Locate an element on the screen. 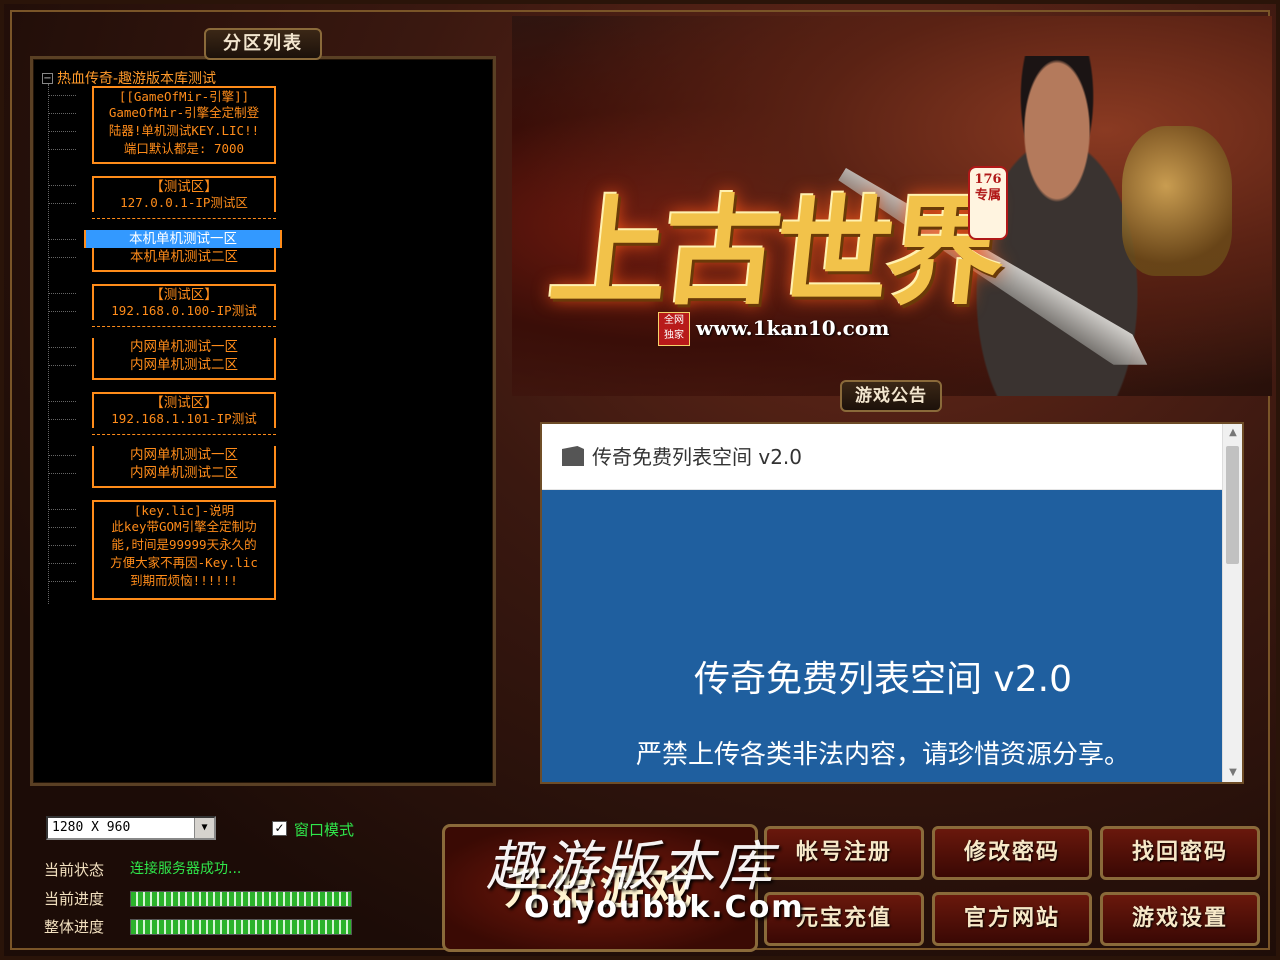 The width and height of the screenshot is (1280, 960). notice-body-text: 严禁上传各类非法内容，请珍惜资源分享。 is located at coordinates (882, 755).